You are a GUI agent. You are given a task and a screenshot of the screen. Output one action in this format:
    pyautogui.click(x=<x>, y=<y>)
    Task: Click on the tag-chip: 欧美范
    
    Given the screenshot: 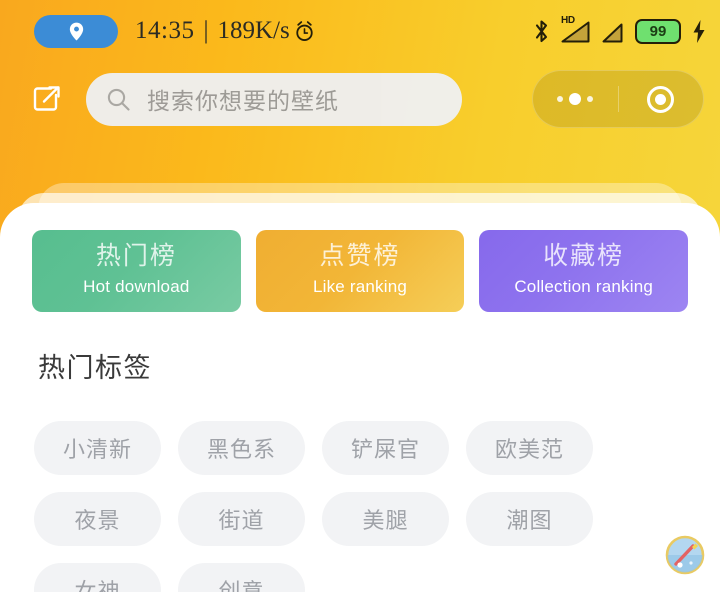 What is the action you would take?
    pyautogui.click(x=529, y=448)
    